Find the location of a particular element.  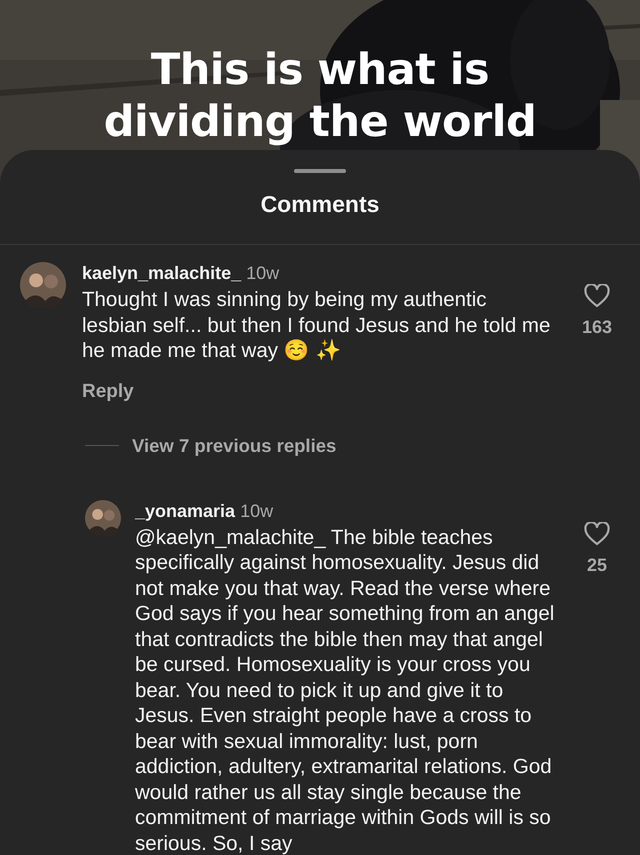

username-link: kaelyn_malachite_ is located at coordinates (162, 273).